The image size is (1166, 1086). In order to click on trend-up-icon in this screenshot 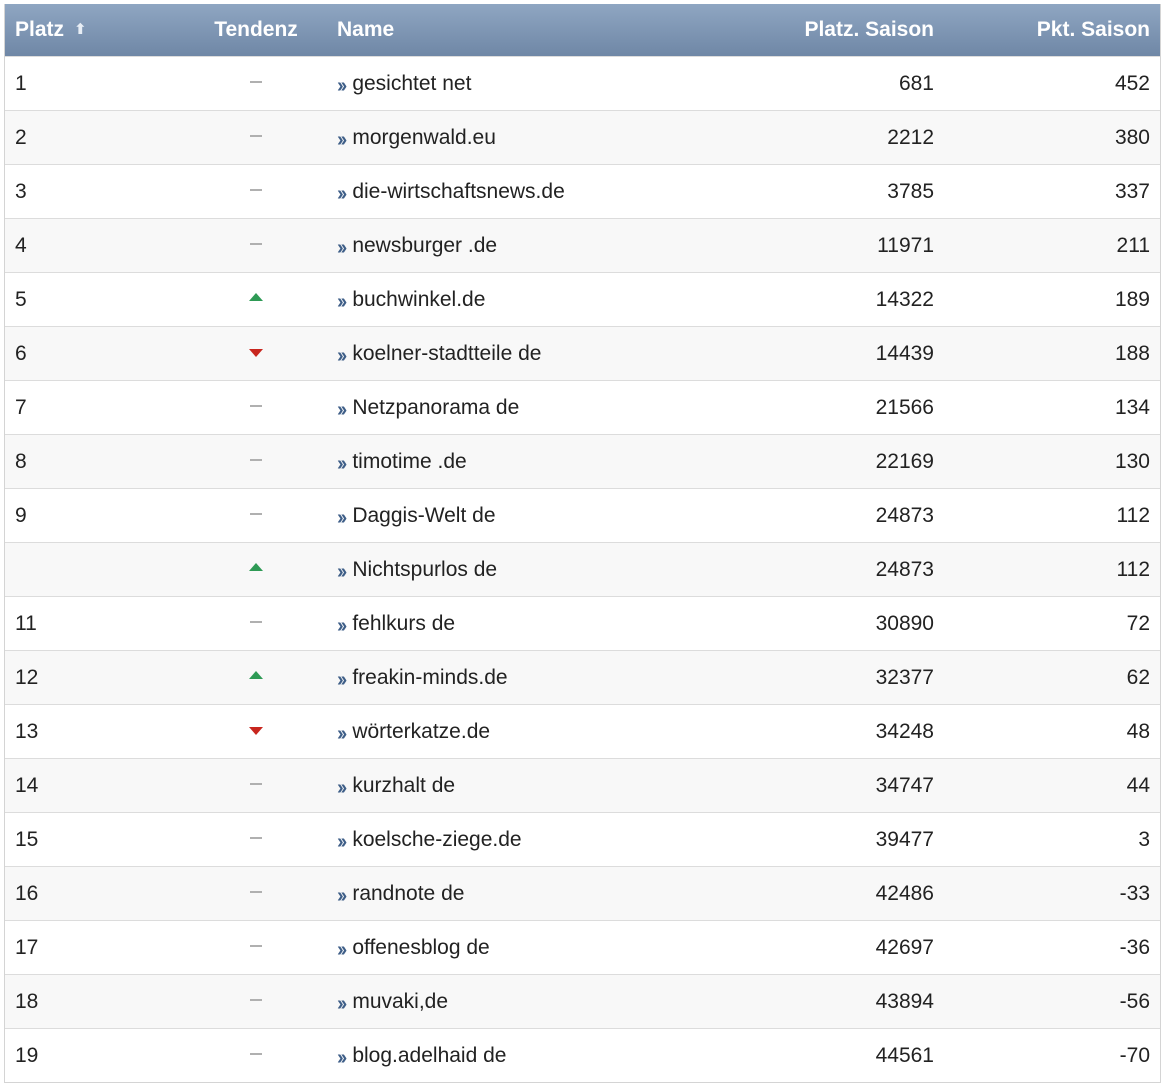, I will do `click(256, 296)`.